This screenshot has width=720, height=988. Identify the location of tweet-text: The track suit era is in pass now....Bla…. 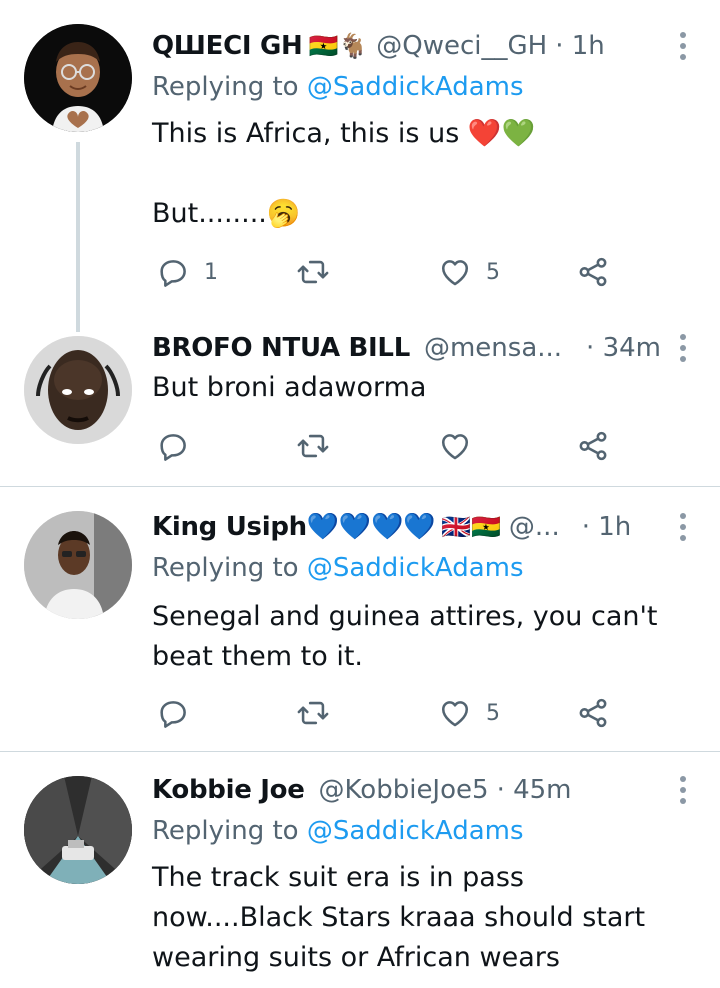
(399, 917).